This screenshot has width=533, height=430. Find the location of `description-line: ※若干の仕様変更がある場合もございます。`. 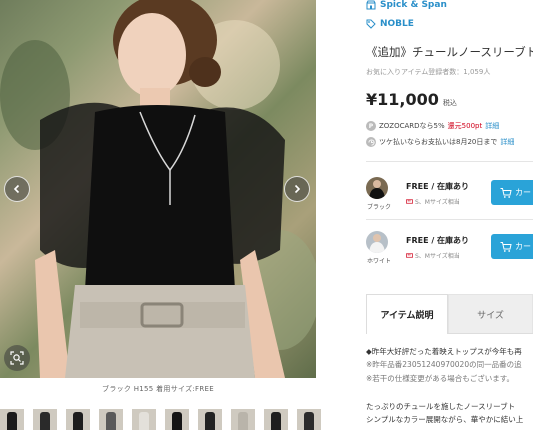

description-line: ※若干の仕様変更がある場合もございます。 is located at coordinates (440, 378).